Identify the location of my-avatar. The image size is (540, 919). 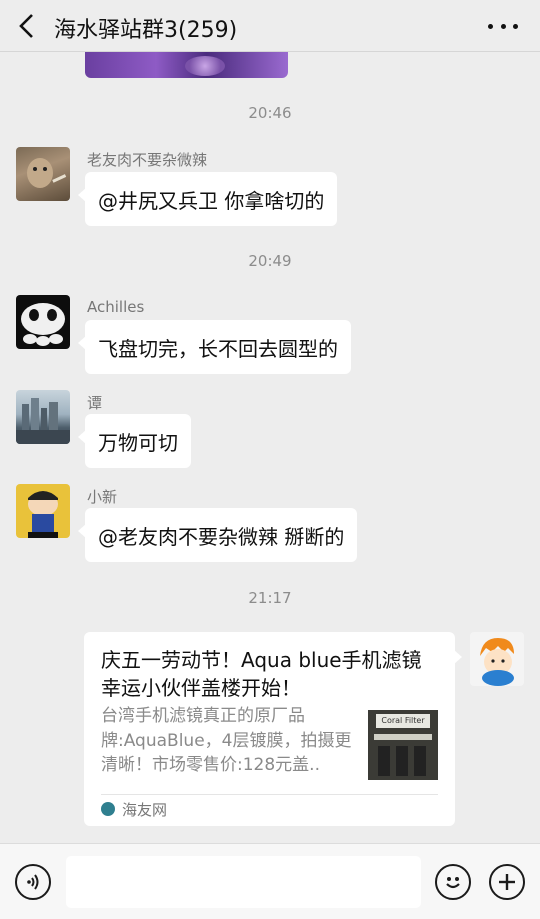
(497, 659).